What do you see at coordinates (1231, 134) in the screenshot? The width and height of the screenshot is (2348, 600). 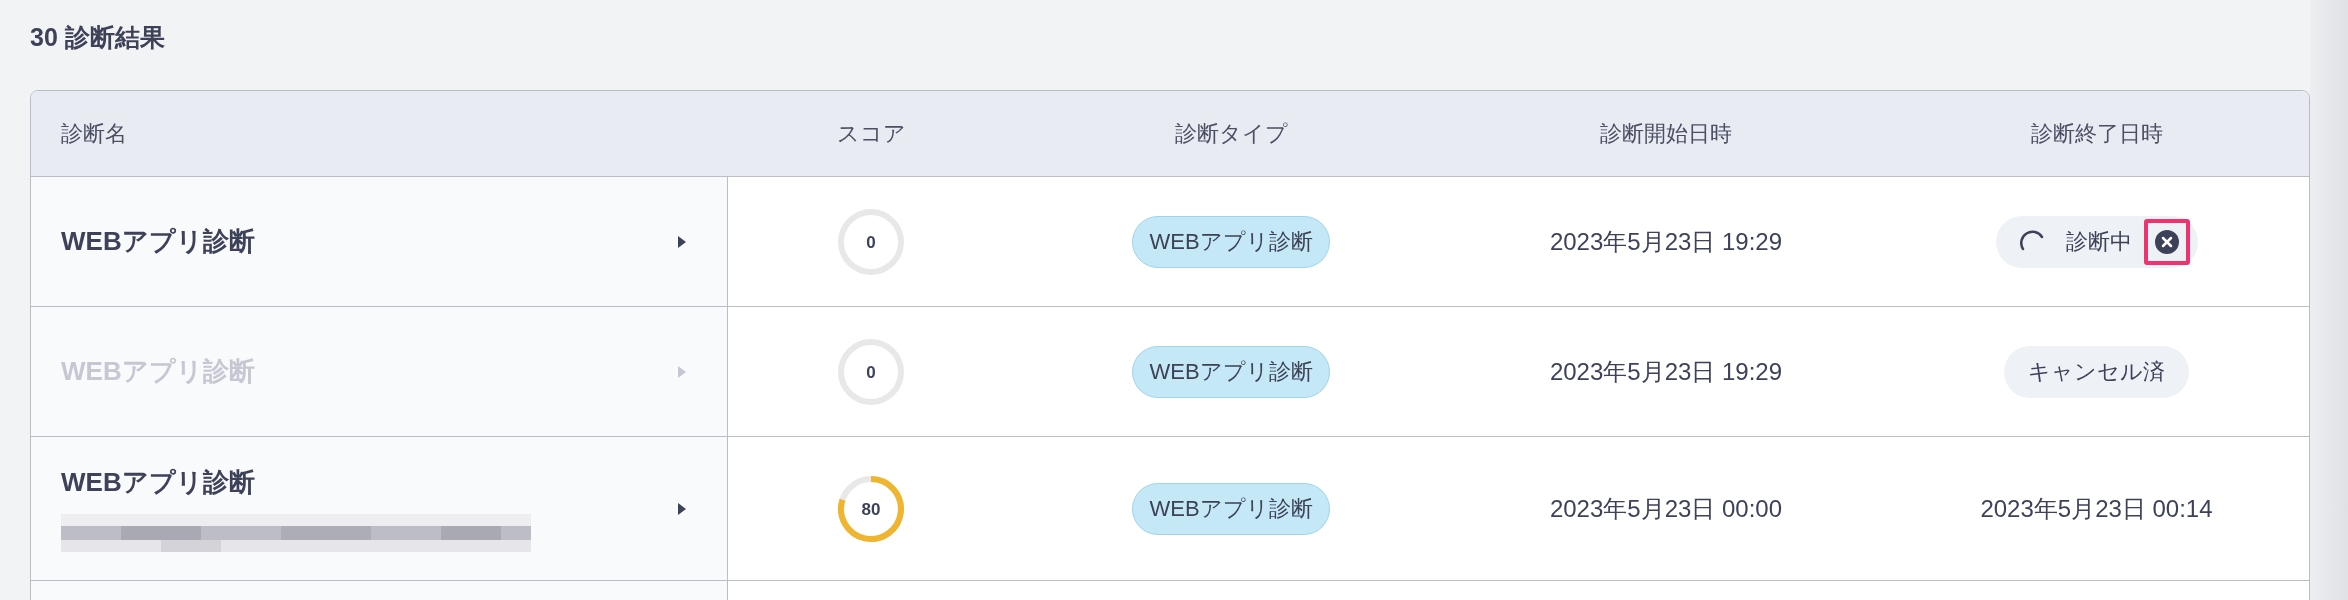 I see `column-header: 診断タイプ` at bounding box center [1231, 134].